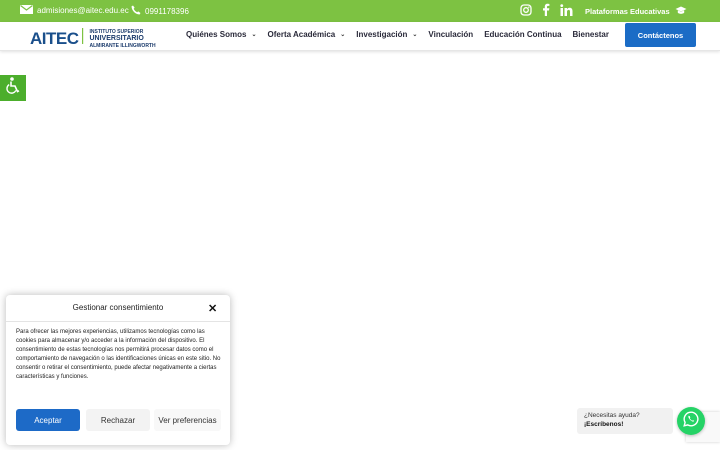 The height and width of the screenshot is (450, 720). I want to click on logo-line-2: UNIVERSITARIO, so click(116, 38).